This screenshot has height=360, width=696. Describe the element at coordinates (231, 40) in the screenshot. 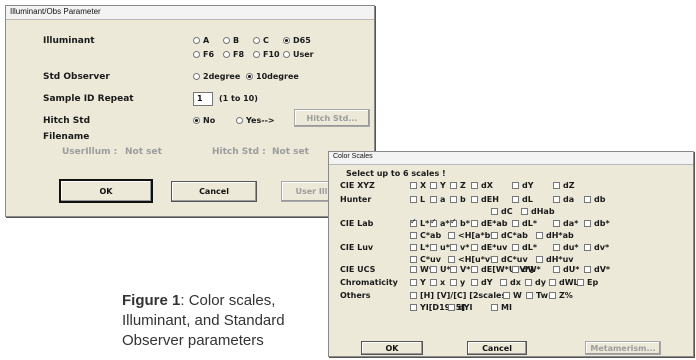

I see `illuminant-radio-b: B` at that location.